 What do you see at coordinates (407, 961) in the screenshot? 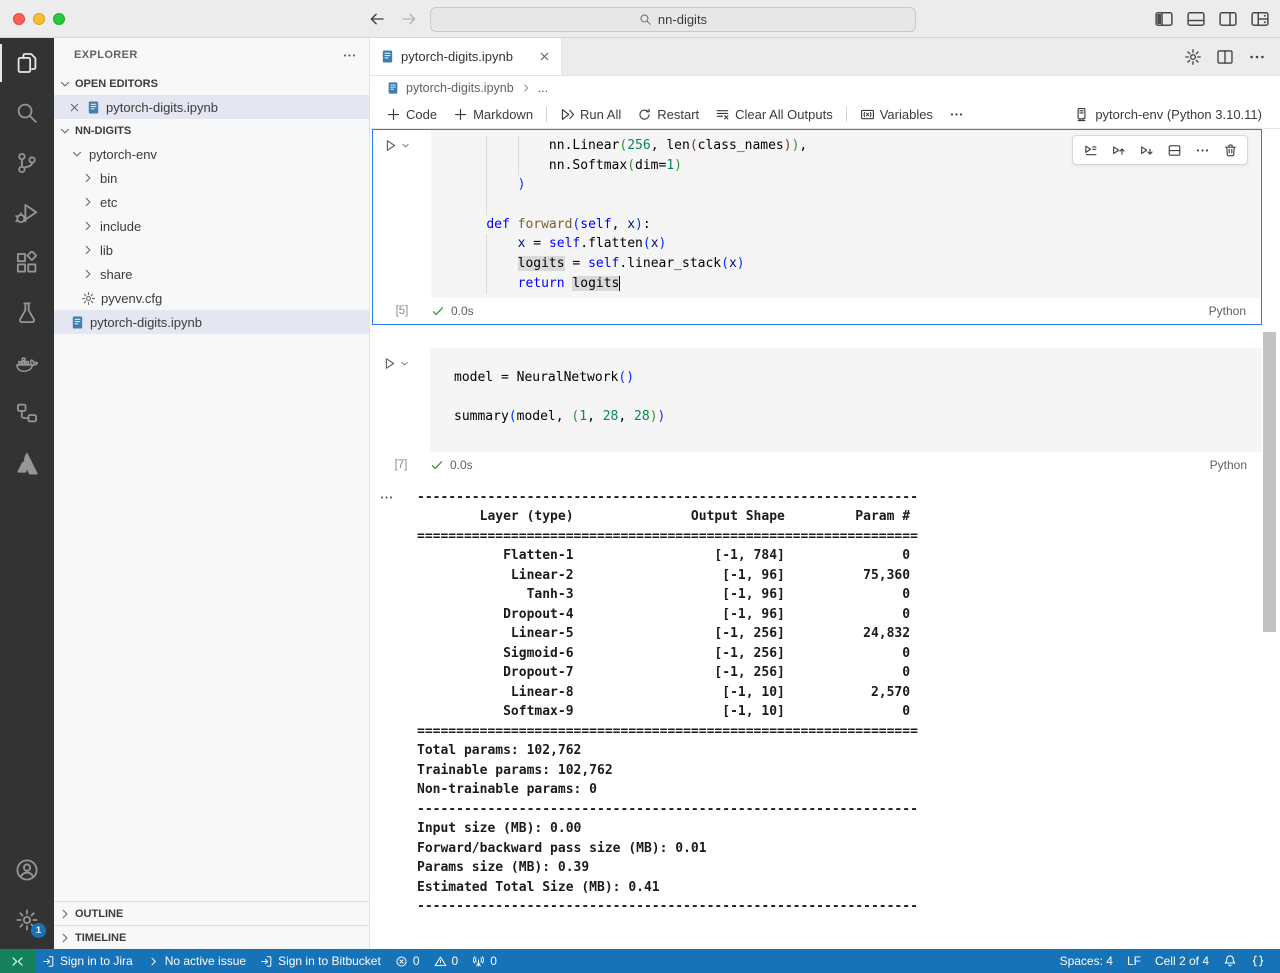
I see `errors: 0` at bounding box center [407, 961].